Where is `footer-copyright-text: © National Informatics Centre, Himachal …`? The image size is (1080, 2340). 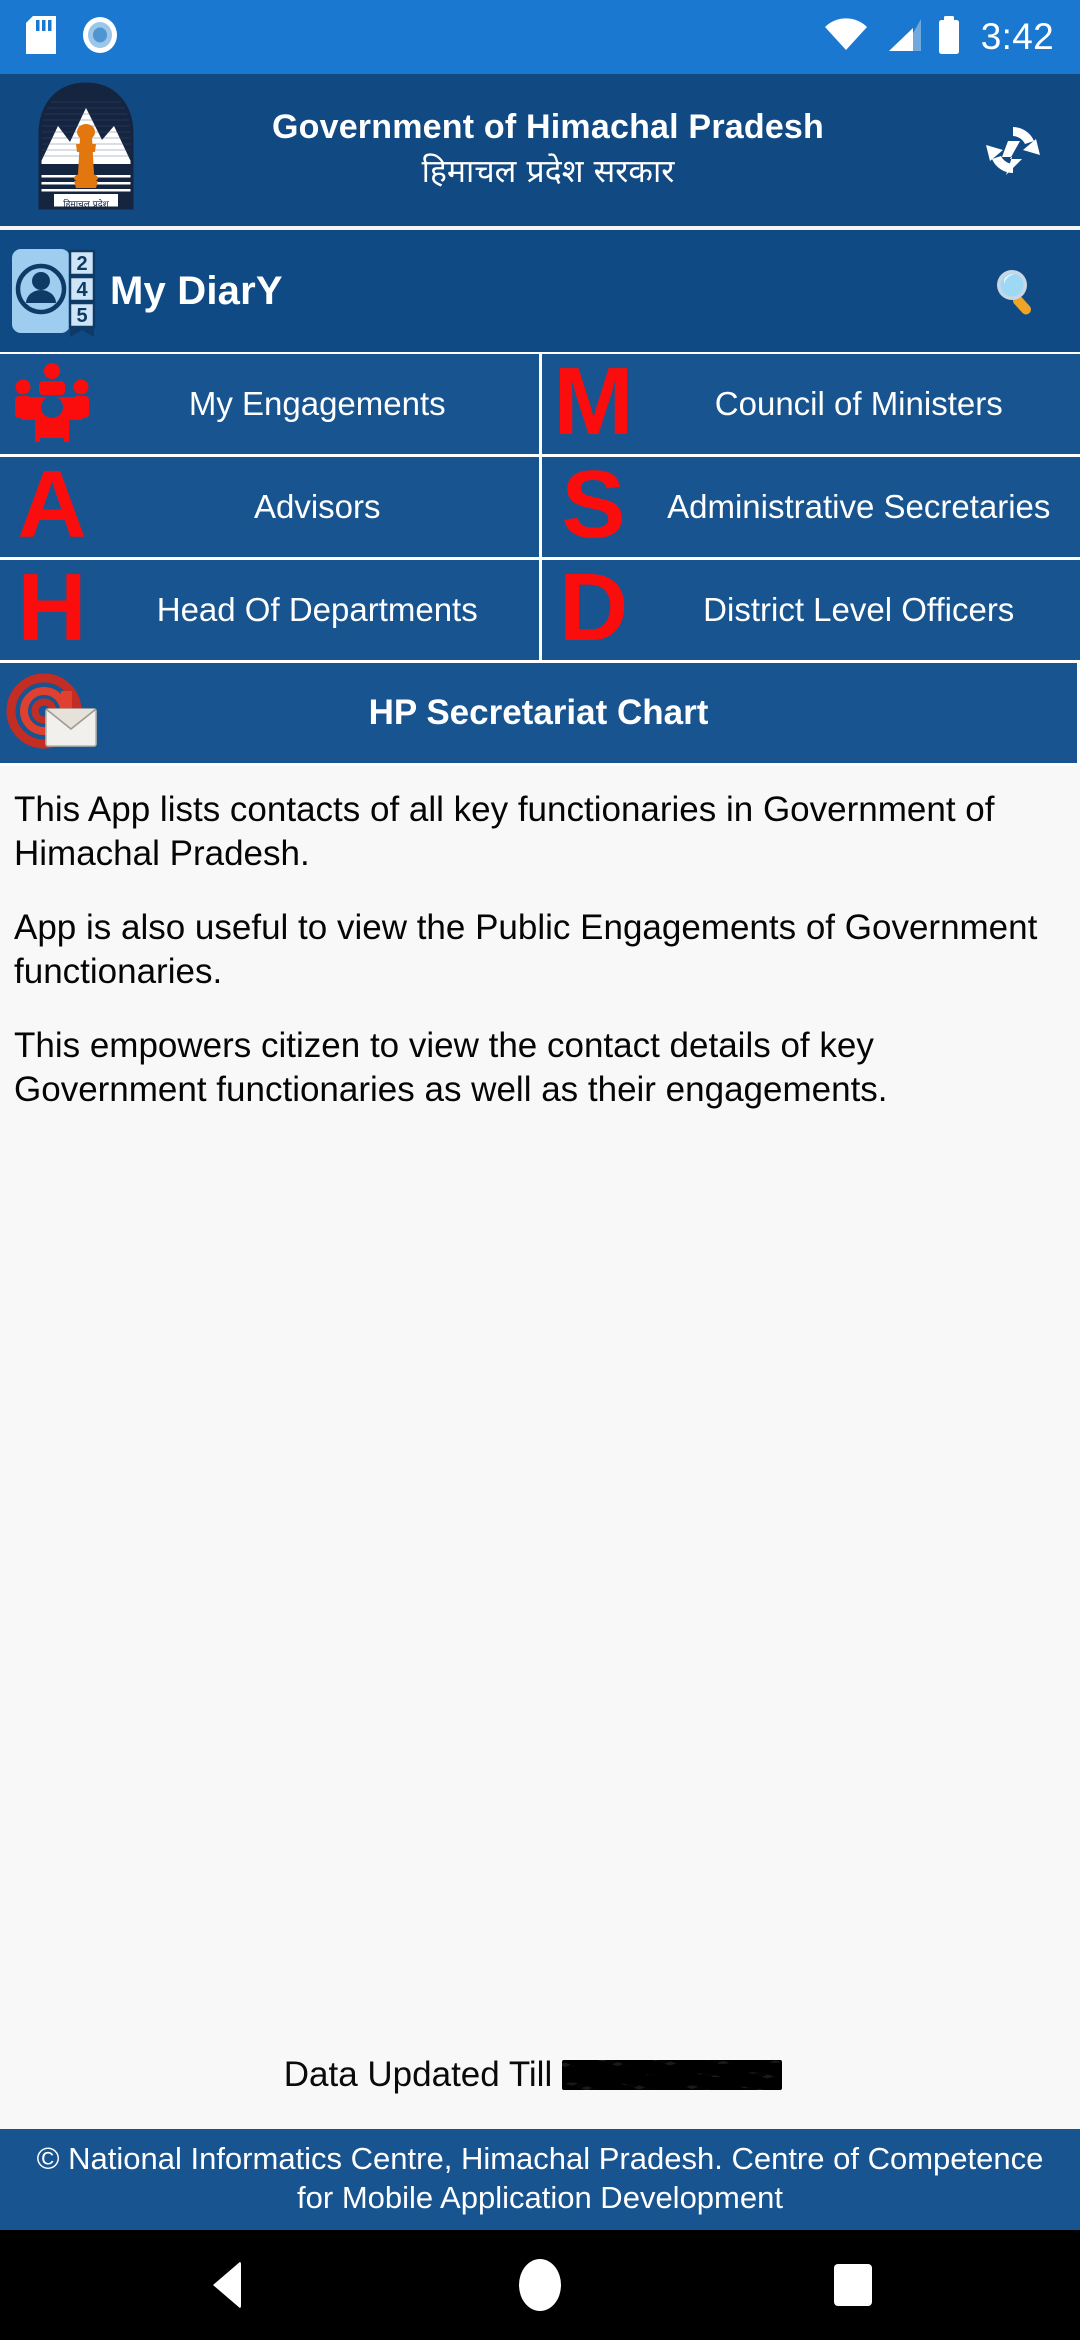 footer-copyright-text: © National Informatics Centre, Himachal … is located at coordinates (540, 2178).